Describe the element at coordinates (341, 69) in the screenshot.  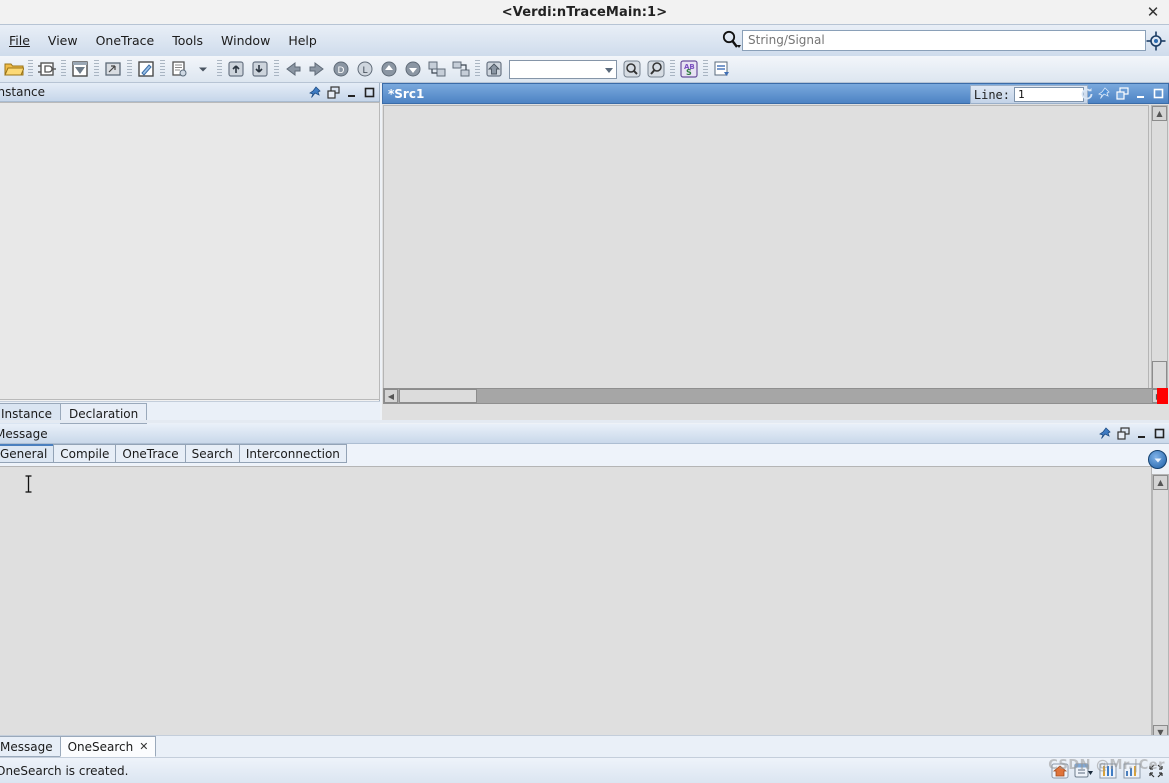
I see `driver-icon: D` at that location.